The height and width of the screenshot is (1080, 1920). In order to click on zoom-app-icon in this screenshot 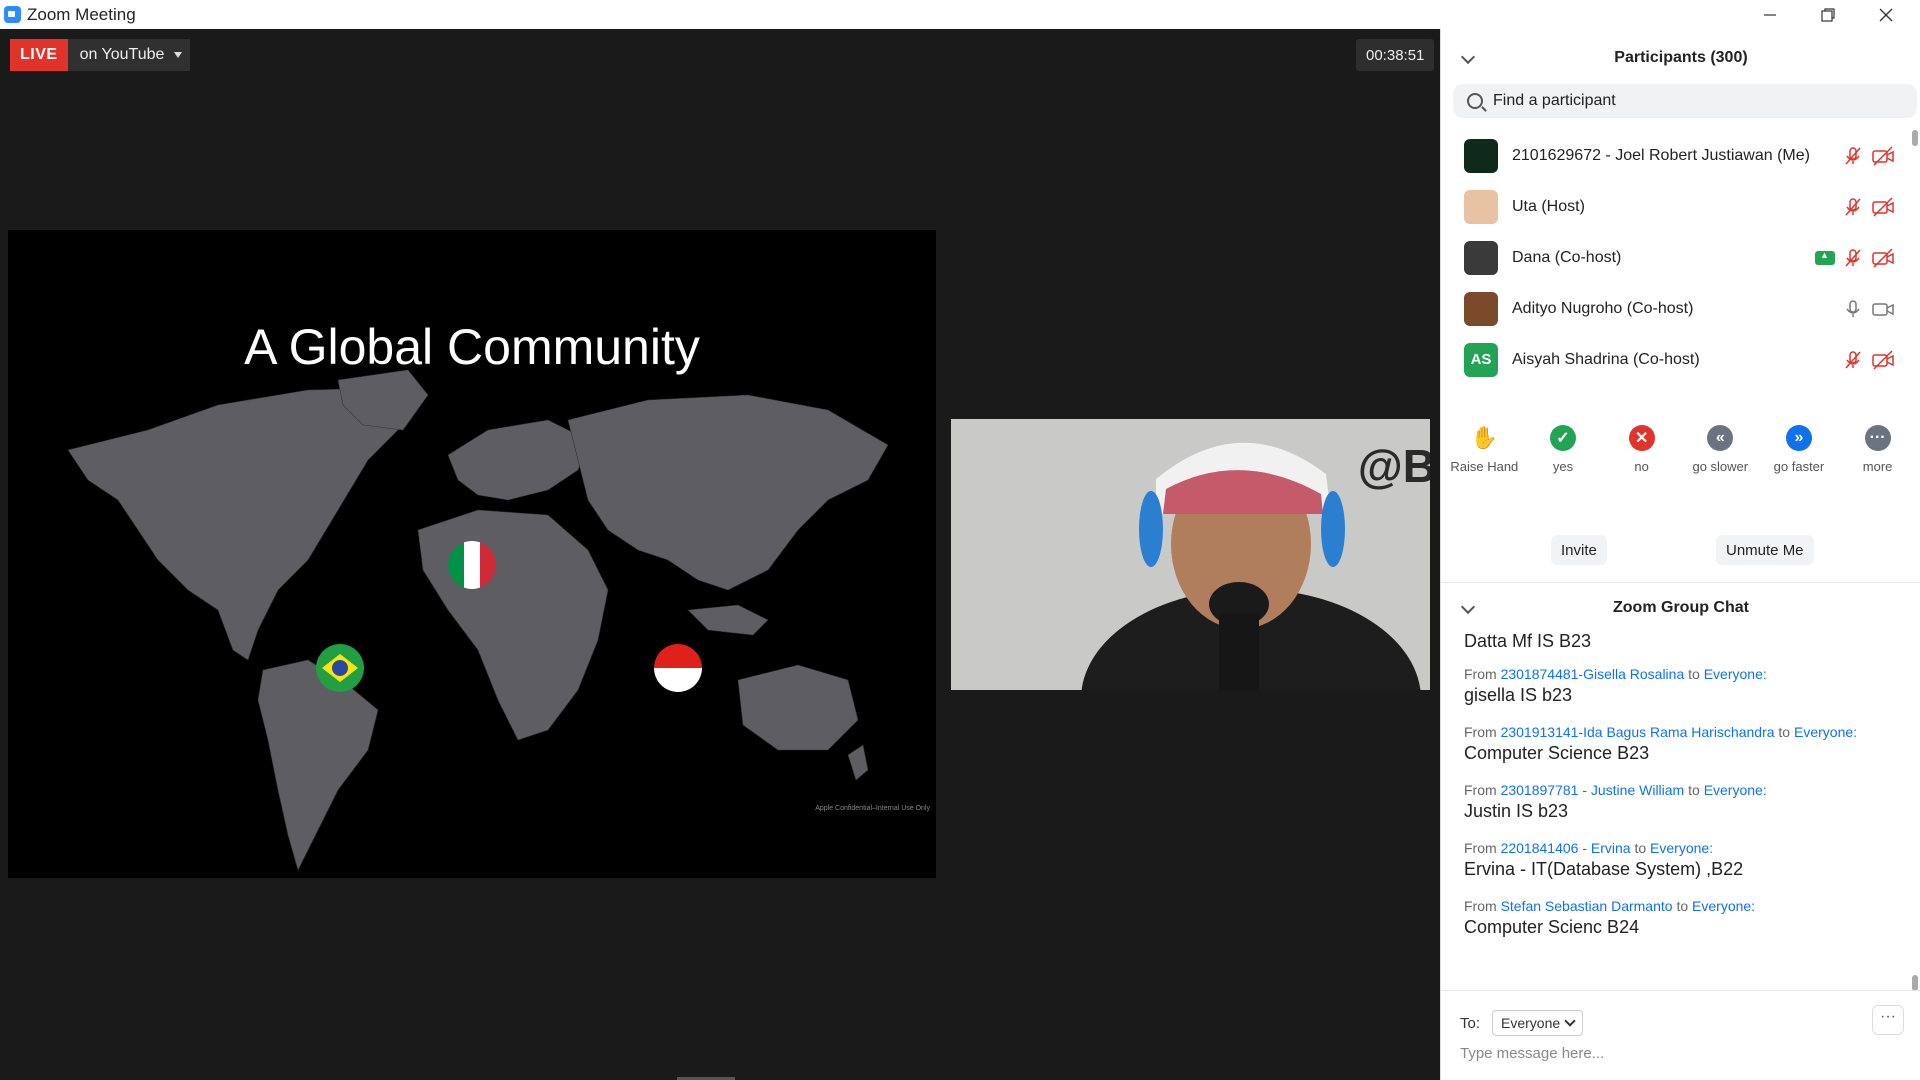, I will do `click(12, 14)`.